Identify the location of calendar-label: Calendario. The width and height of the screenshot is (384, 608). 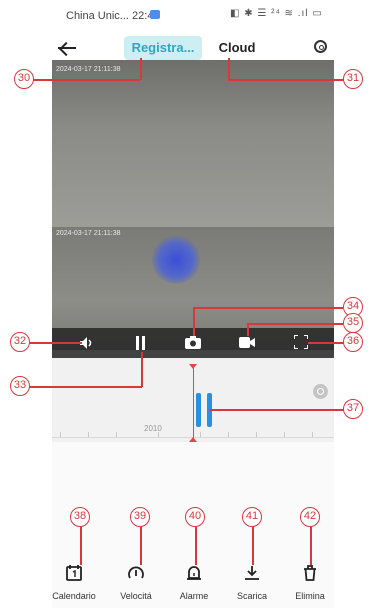
(74, 596).